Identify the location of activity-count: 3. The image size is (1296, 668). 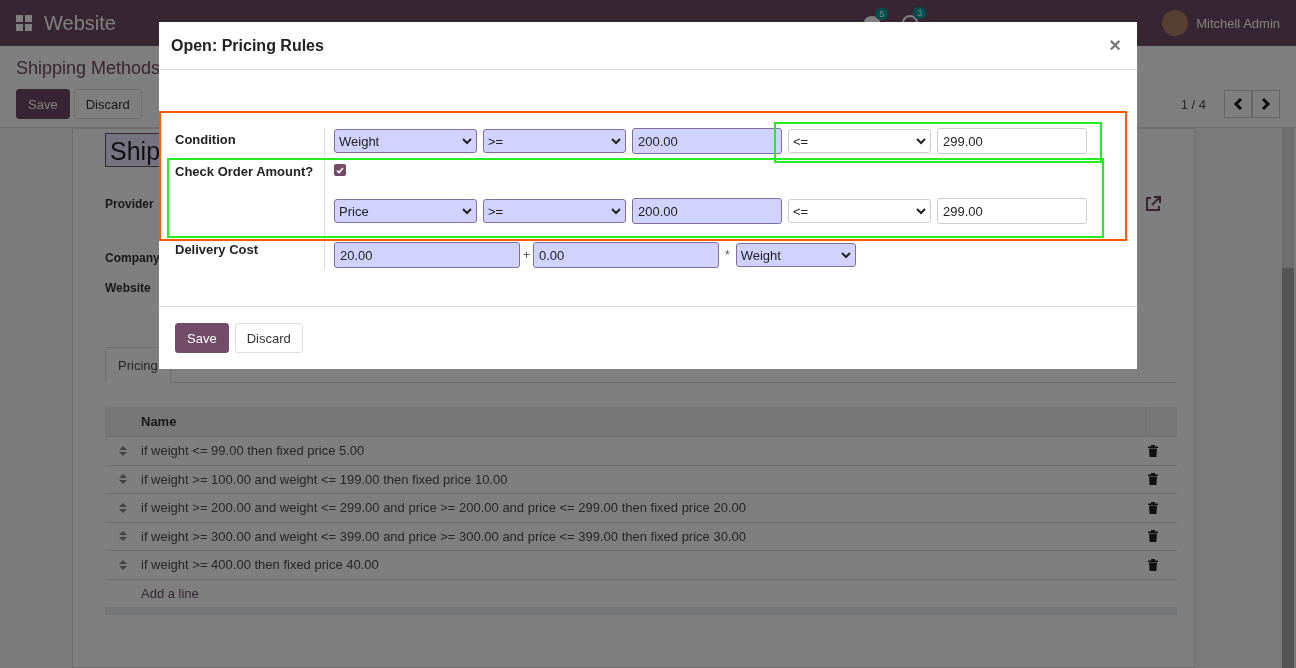
(920, 13).